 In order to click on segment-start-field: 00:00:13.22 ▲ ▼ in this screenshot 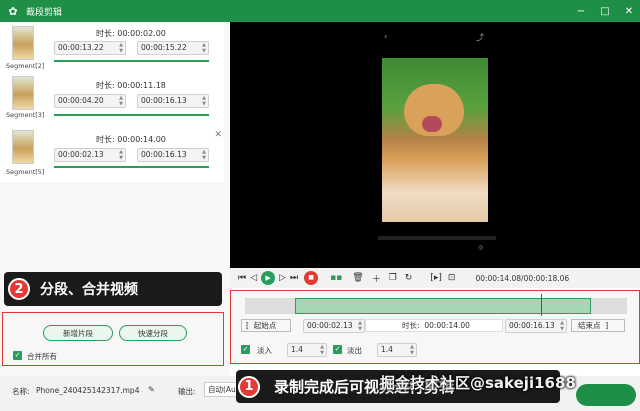, I will do `click(90, 48)`.